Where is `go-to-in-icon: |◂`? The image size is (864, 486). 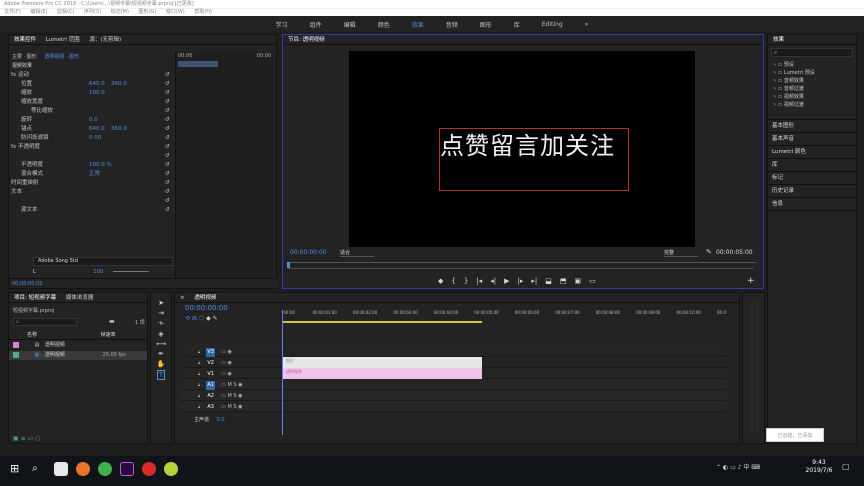 go-to-in-icon: |◂ is located at coordinates (479, 281).